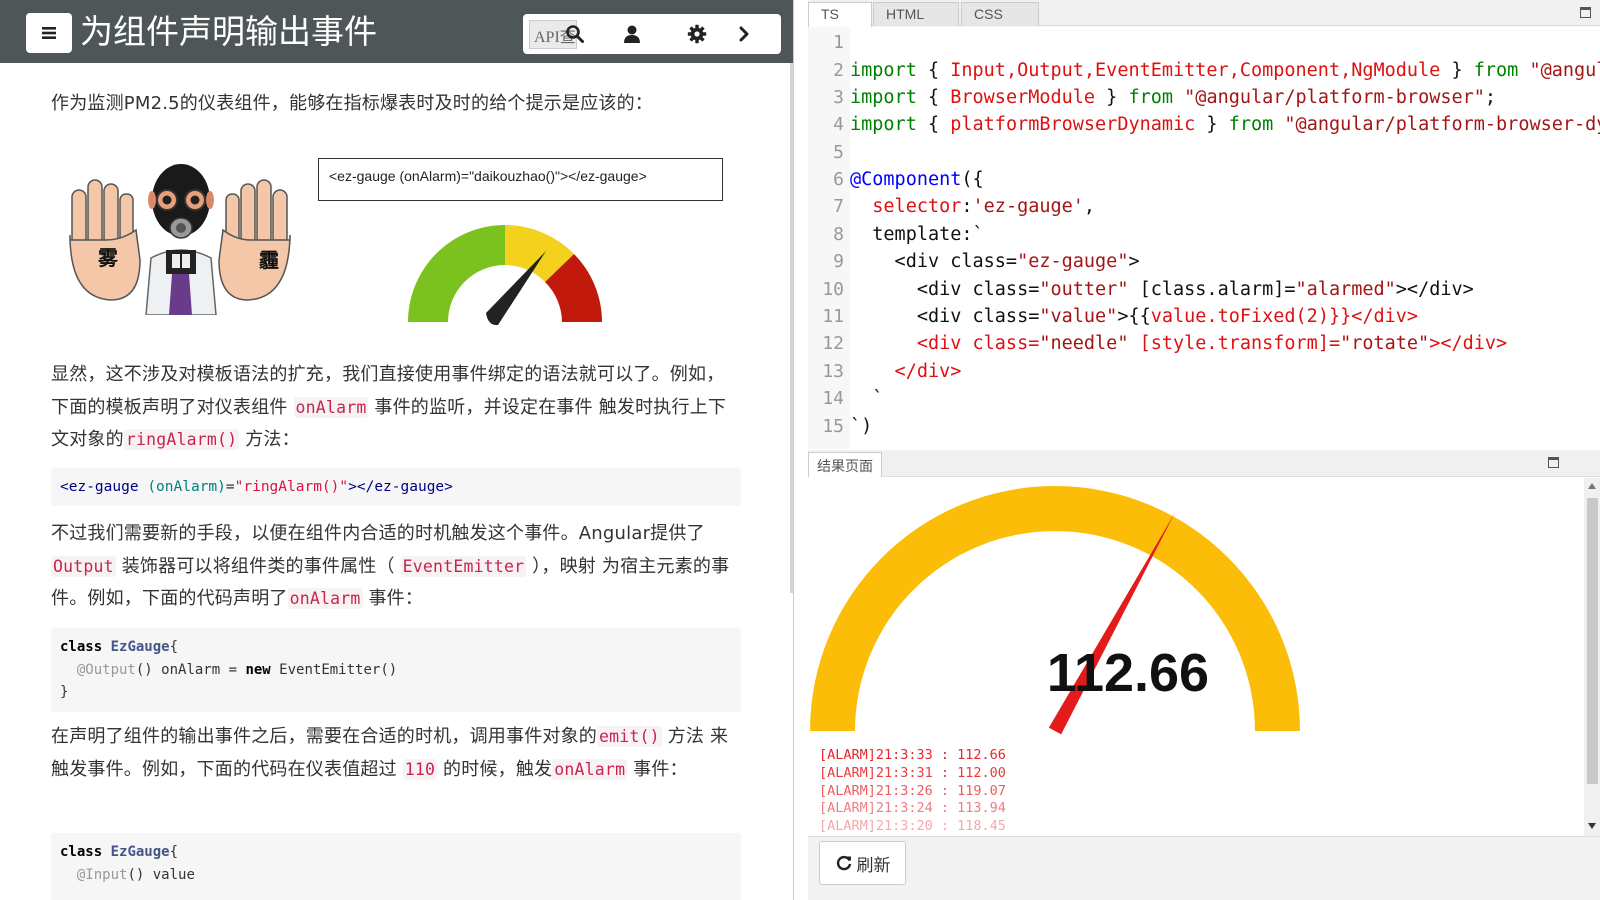 The width and height of the screenshot is (1600, 900). What do you see at coordinates (104, 487) in the screenshot?
I see `code-token: <ez-gauge` at bounding box center [104, 487].